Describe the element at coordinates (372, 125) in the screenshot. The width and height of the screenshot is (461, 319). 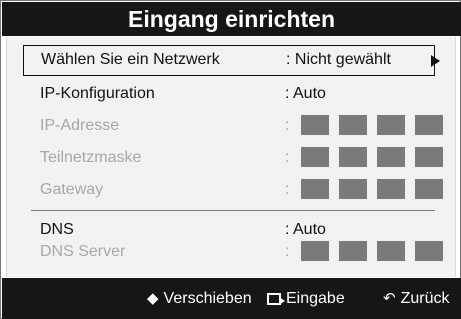
I see `ip-address-fields` at that location.